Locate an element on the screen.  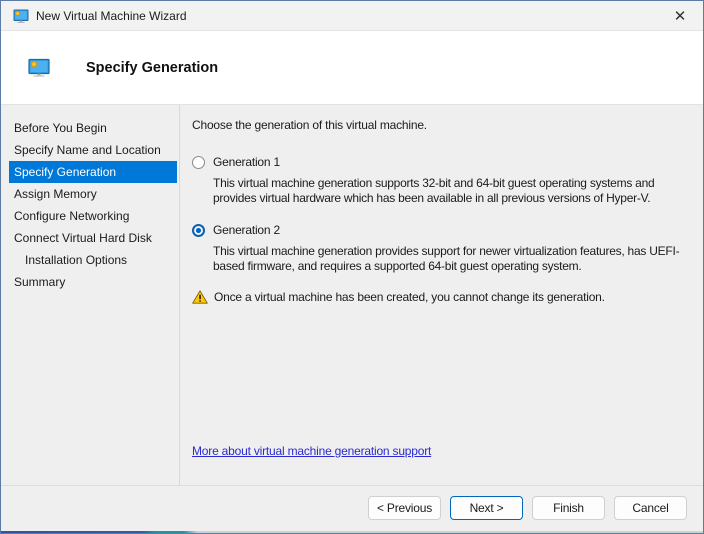
sidebar-item-connect-virtual-hard-disk: Connect Virtual Hard Disk is located at coordinates (93, 238).